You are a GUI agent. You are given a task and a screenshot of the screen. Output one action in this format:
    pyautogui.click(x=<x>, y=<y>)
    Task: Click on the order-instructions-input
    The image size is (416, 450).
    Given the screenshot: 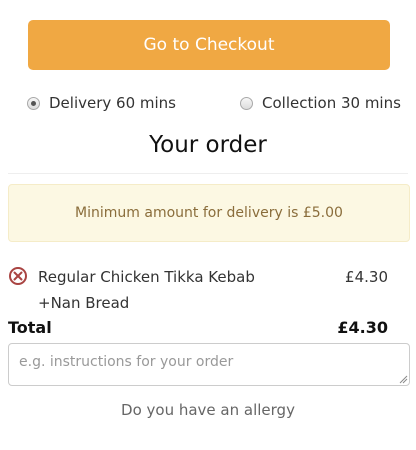 What is the action you would take?
    pyautogui.click(x=209, y=364)
    